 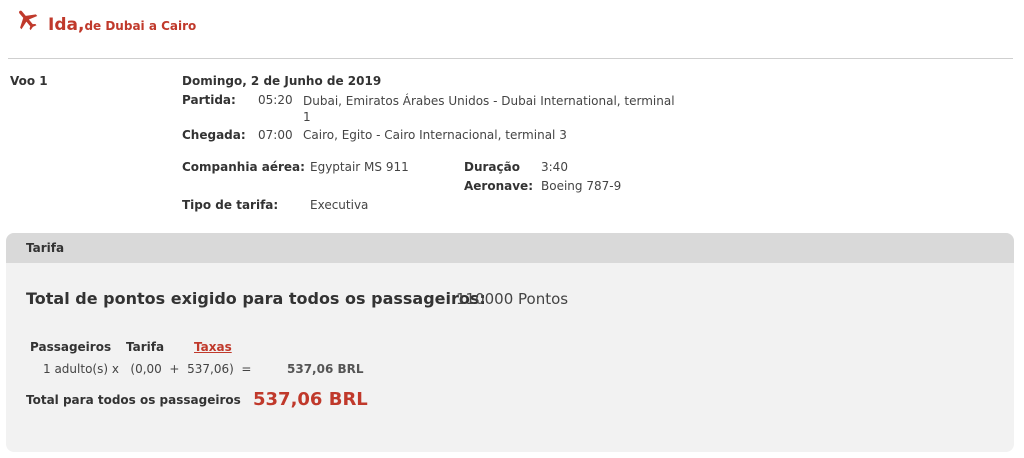 I want to click on flight-number-label: Voo 1, so click(x=29, y=81).